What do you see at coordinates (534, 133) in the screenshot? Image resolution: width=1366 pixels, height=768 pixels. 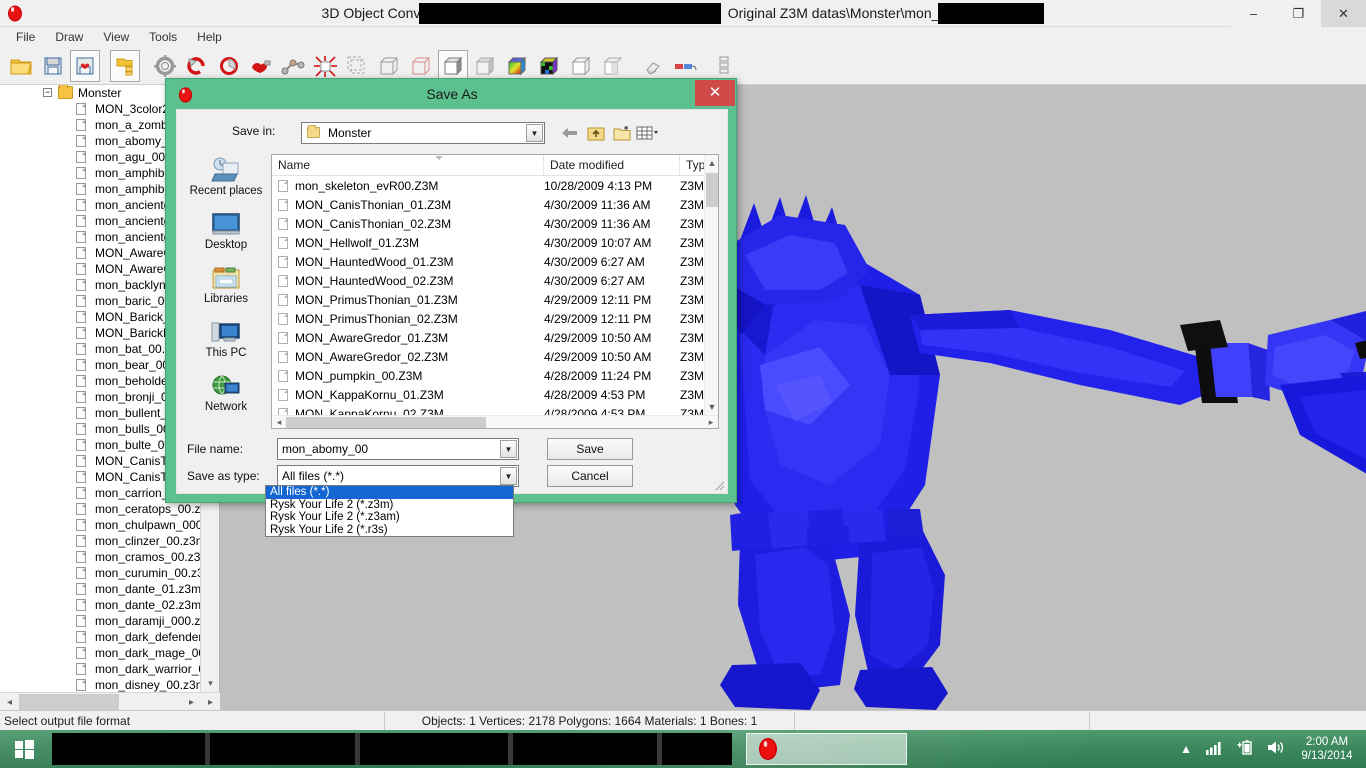 I see `chevron-down-icon: ▼` at bounding box center [534, 133].